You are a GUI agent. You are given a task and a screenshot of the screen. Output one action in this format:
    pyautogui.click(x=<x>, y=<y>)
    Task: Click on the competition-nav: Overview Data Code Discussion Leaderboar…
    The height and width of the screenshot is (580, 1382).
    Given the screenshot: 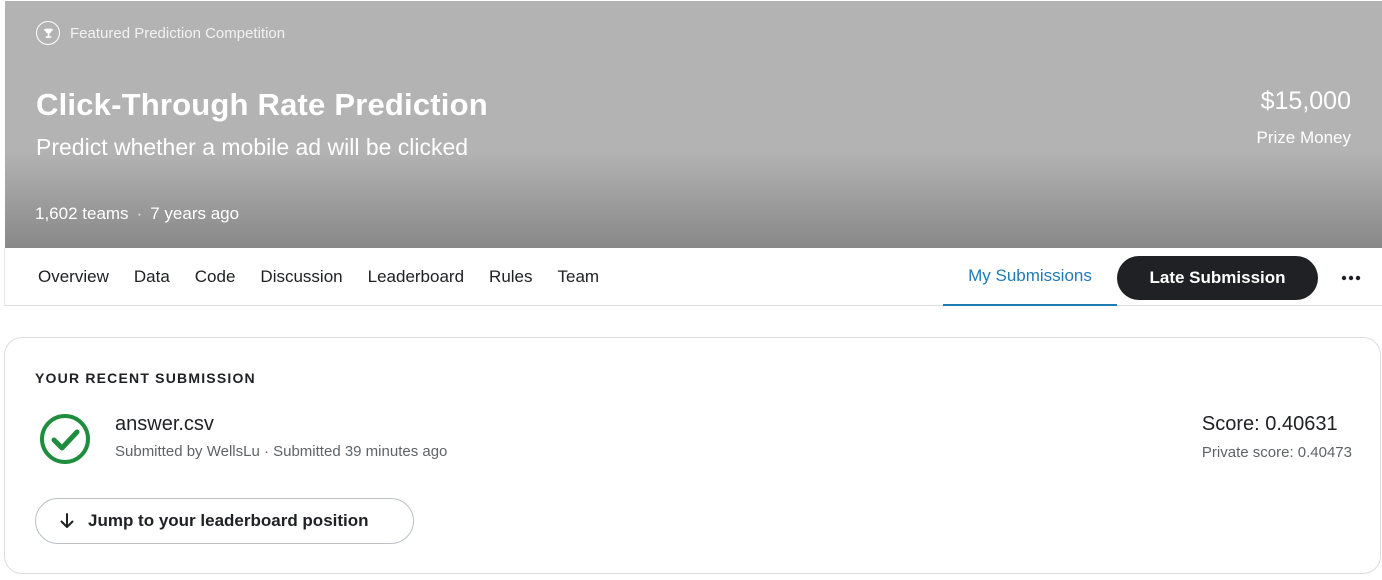 What is the action you would take?
    pyautogui.click(x=693, y=277)
    